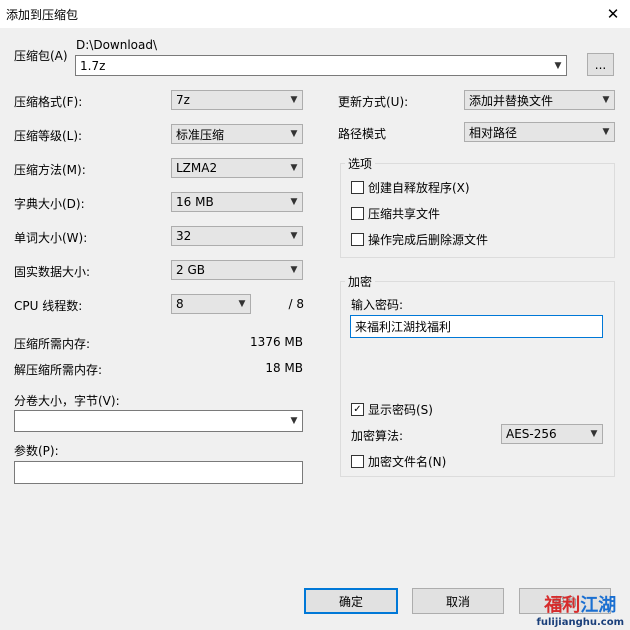  Describe the element at coordinates (237, 236) in the screenshot. I see `word-select: 32 ▼` at that location.